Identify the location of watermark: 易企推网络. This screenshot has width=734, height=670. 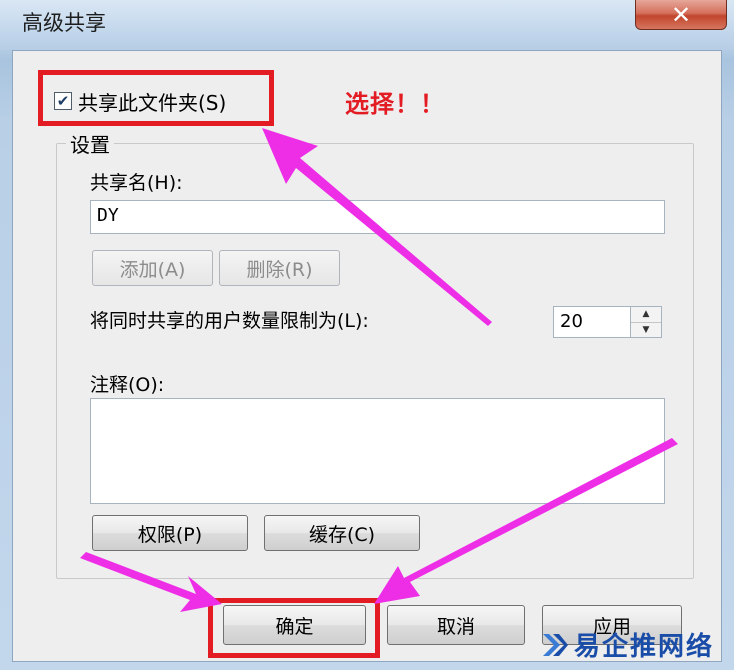
(627, 644).